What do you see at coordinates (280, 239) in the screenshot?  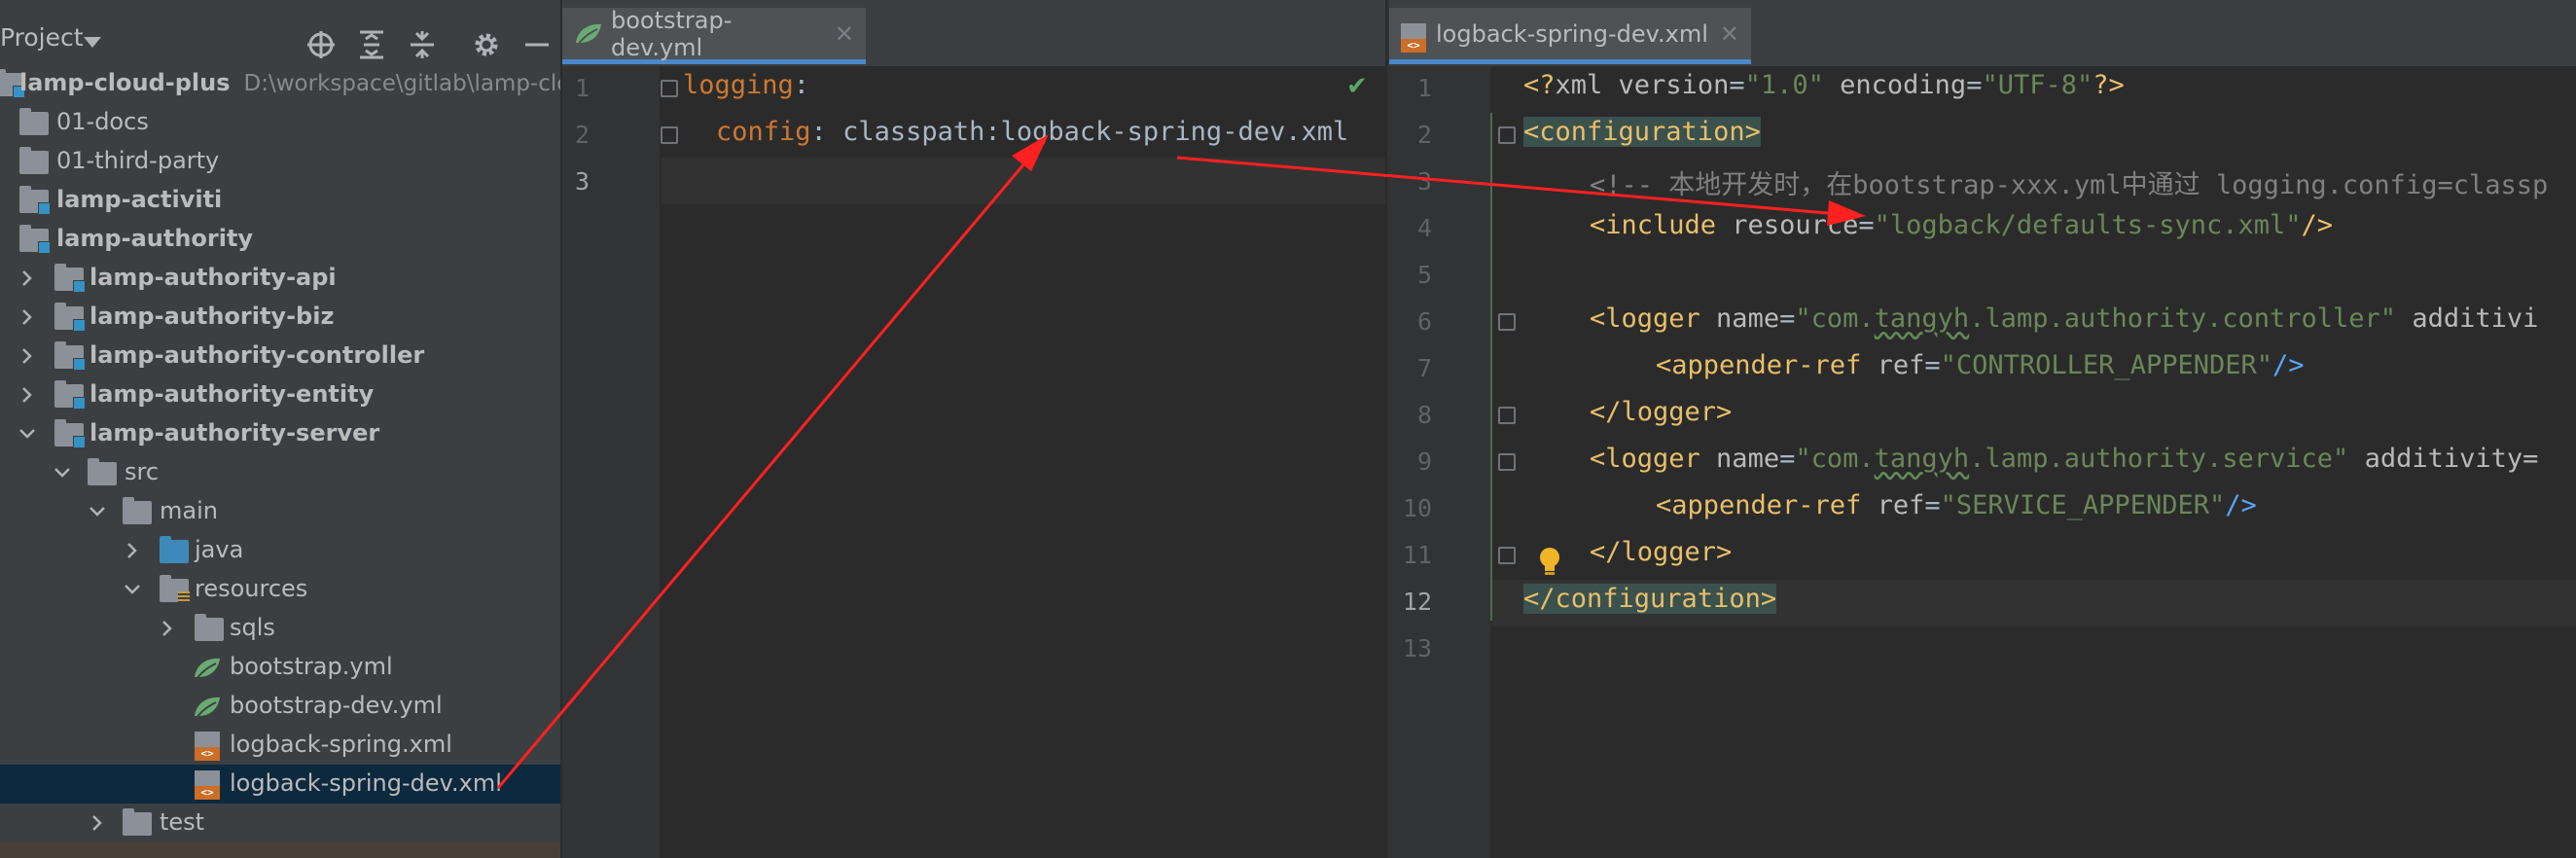 I see `tree-item-lamp-authority: lamp-authority` at bounding box center [280, 239].